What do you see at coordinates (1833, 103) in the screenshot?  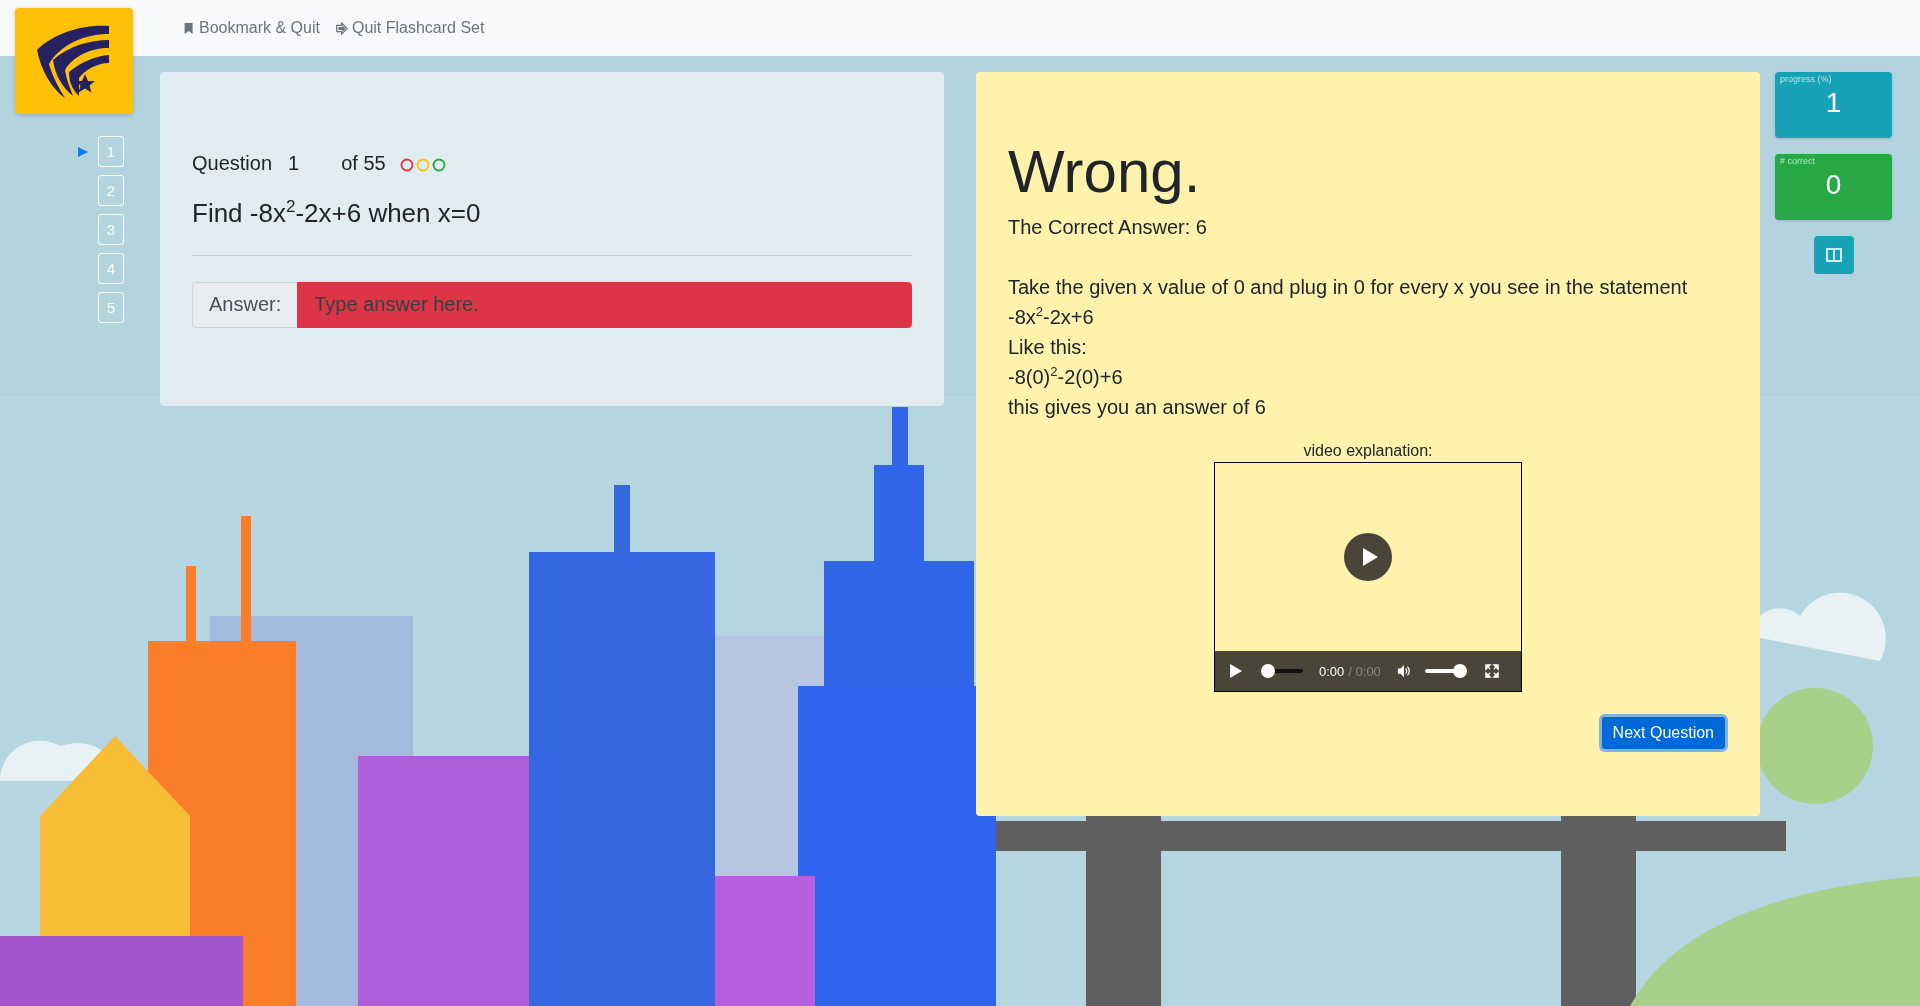 I see `stat-value: 1` at bounding box center [1833, 103].